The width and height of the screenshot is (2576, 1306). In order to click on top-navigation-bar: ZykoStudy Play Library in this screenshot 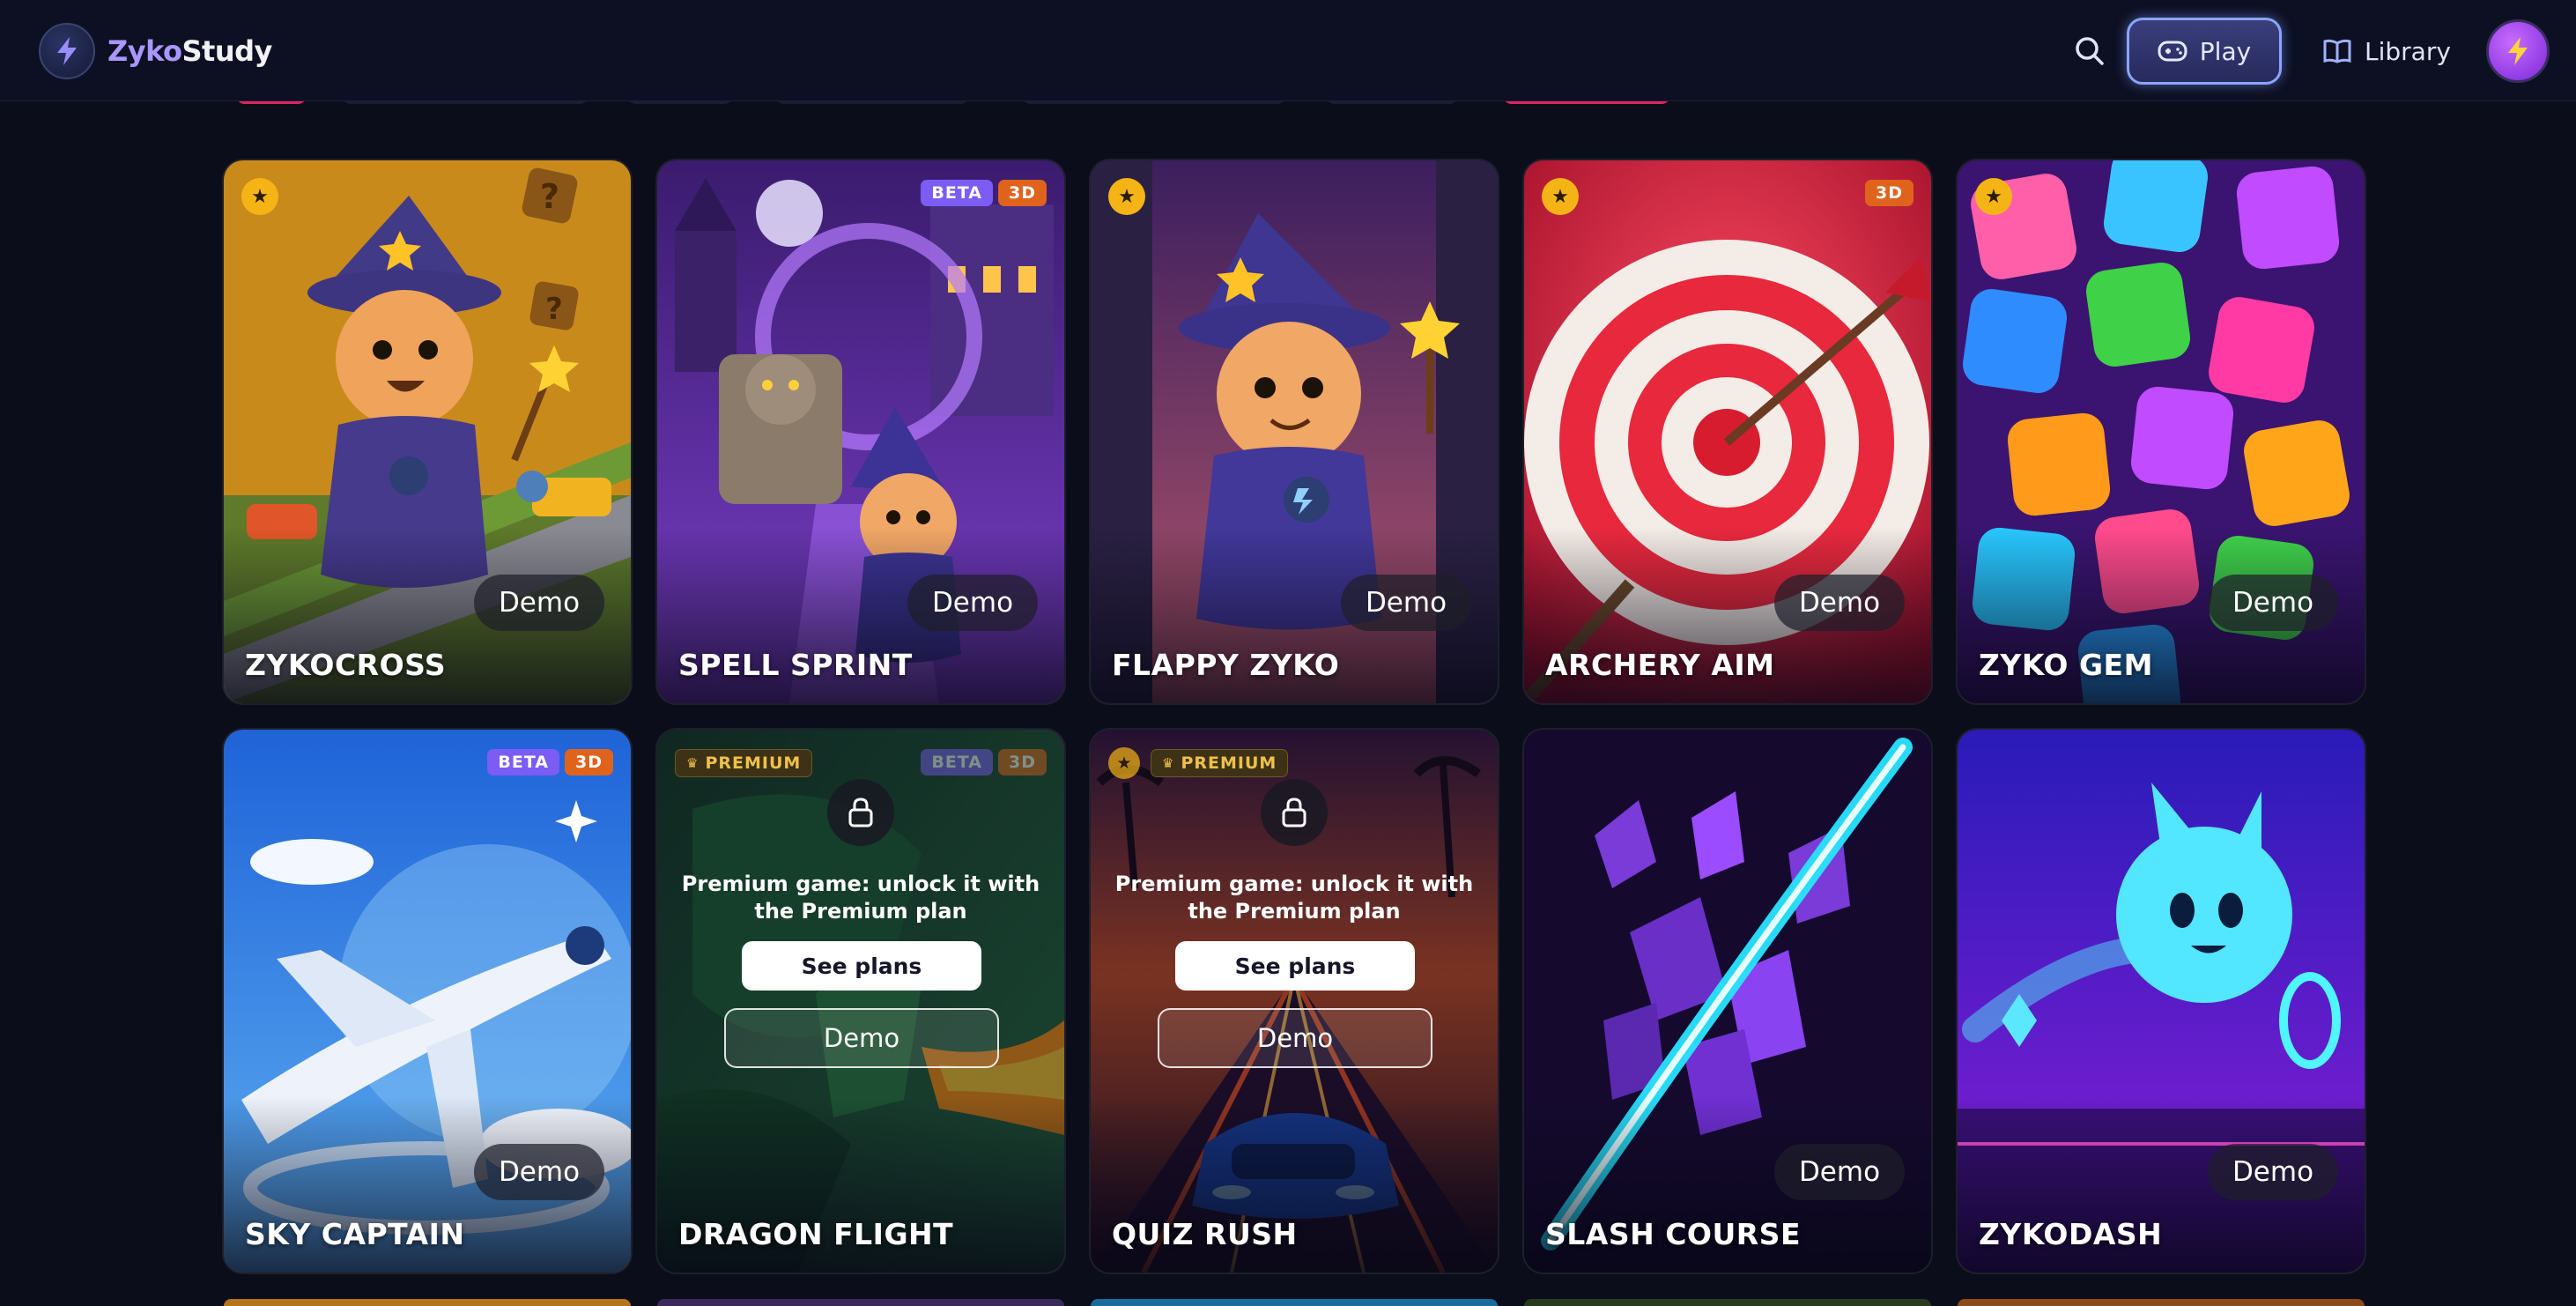, I will do `click(1288, 50)`.